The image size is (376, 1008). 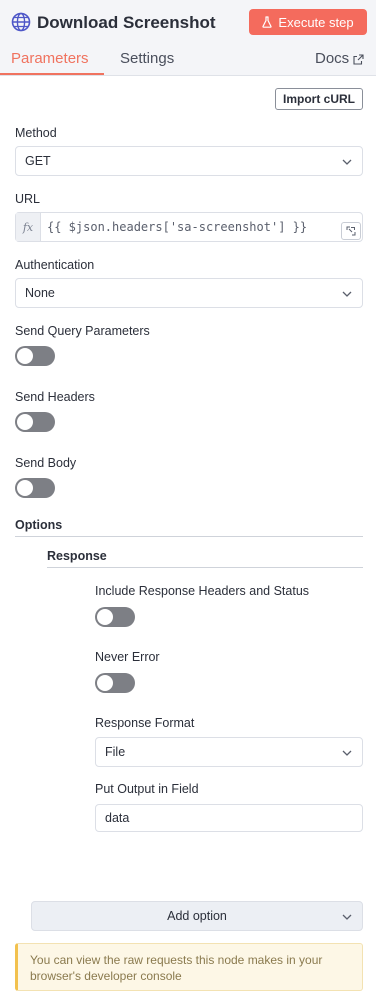 What do you see at coordinates (117, 818) in the screenshot?
I see `output-field-value: data` at bounding box center [117, 818].